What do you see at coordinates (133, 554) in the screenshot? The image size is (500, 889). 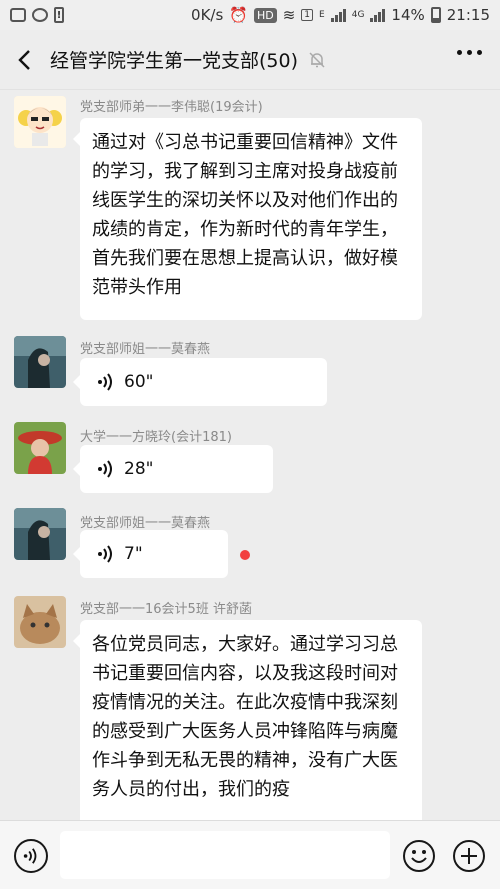 I see `voice-duration: 7"` at bounding box center [133, 554].